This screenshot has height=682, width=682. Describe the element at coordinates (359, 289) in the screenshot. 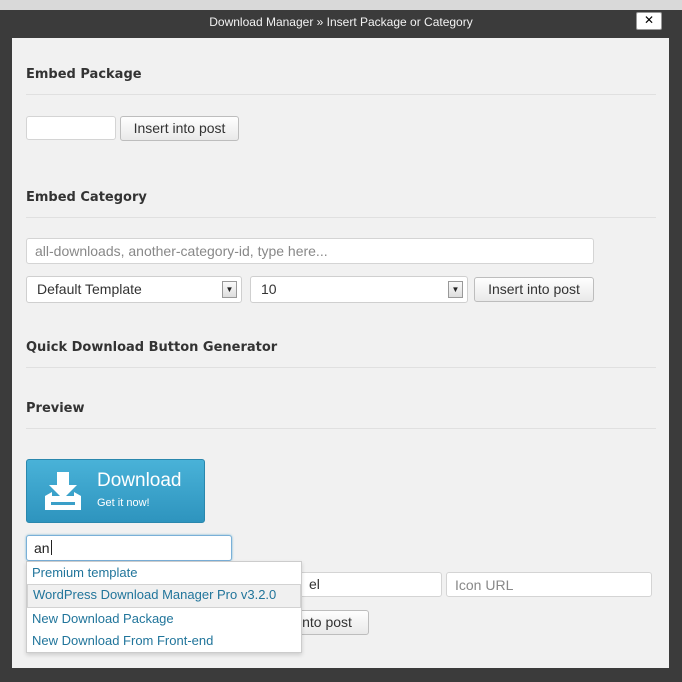

I see `count-select: 10 ▼` at that location.